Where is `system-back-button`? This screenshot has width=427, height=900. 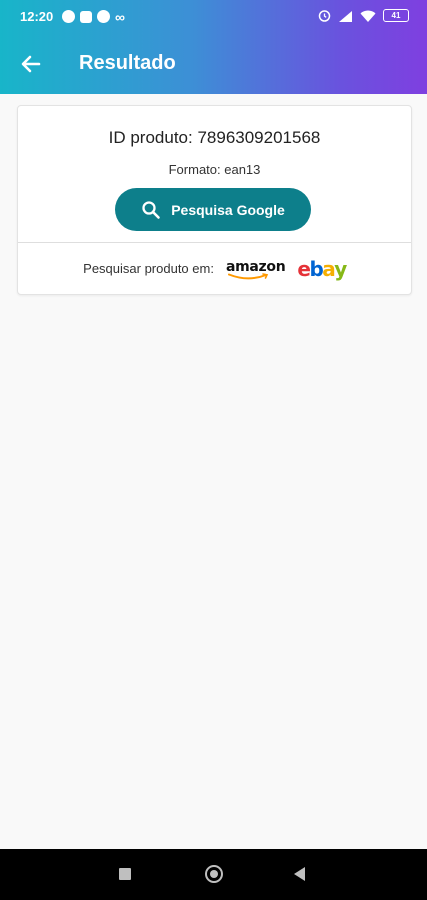
system-back-button is located at coordinates (299, 874).